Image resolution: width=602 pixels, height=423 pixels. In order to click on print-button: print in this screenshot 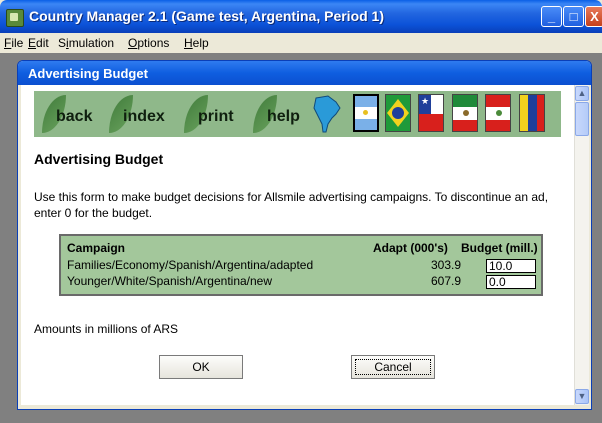, I will do `click(215, 114)`.